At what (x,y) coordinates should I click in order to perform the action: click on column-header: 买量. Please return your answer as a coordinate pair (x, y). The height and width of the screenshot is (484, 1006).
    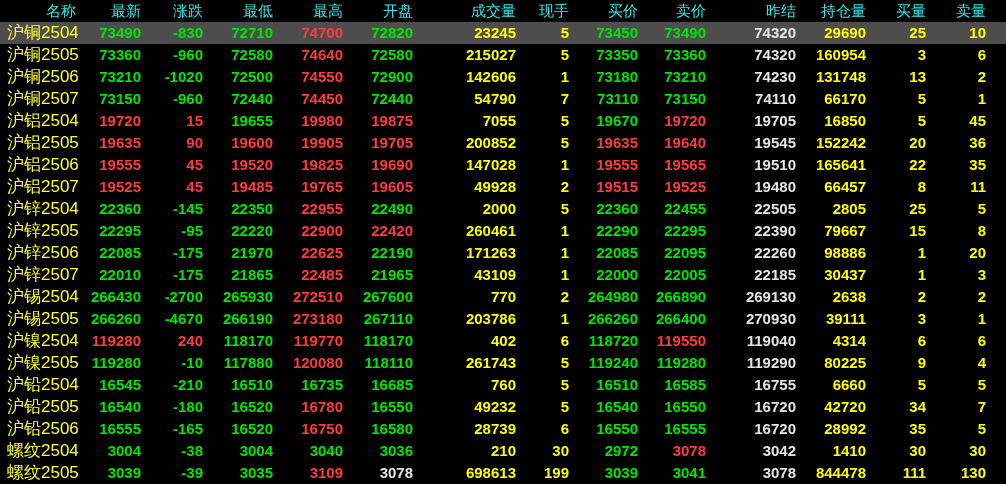
    Looking at the image, I should click on (898, 11).